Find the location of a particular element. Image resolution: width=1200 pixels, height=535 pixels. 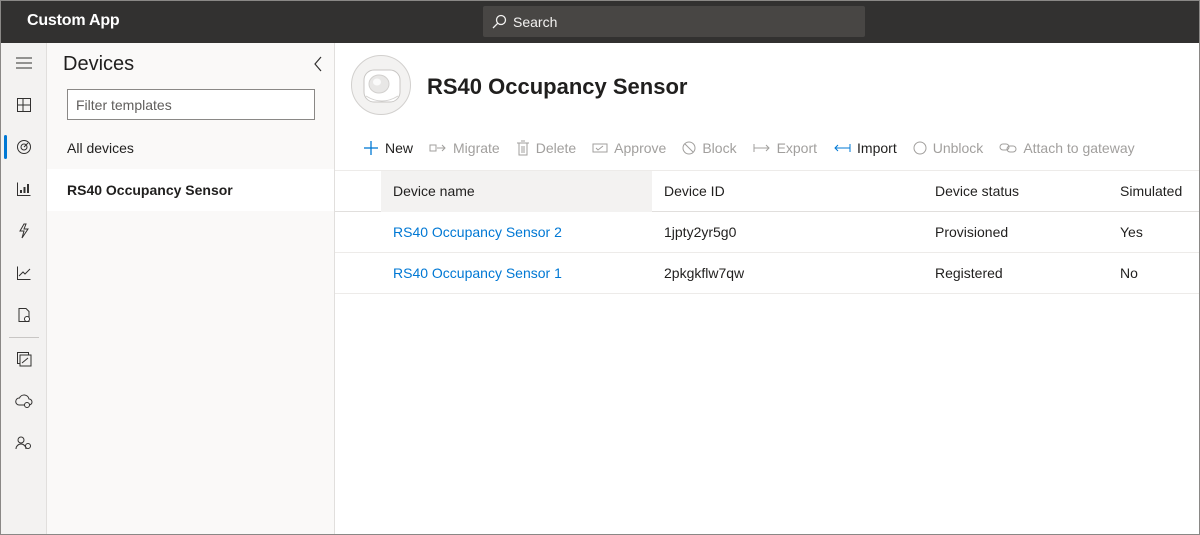

approve-icon is located at coordinates (600, 148).